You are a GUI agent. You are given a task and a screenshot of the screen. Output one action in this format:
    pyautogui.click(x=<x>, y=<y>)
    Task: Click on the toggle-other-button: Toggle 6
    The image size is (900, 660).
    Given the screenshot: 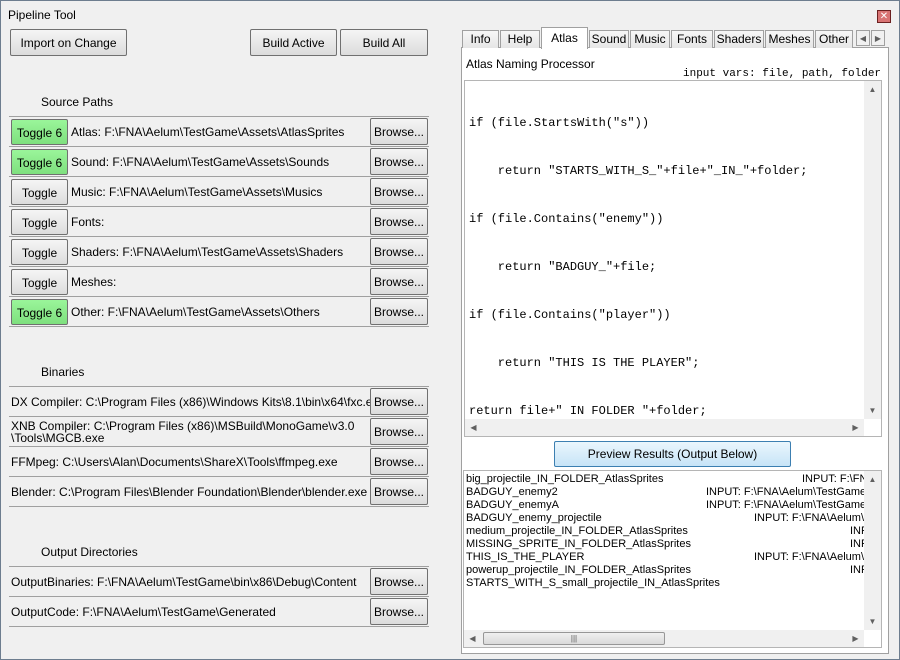 What is the action you would take?
    pyautogui.click(x=39, y=312)
    